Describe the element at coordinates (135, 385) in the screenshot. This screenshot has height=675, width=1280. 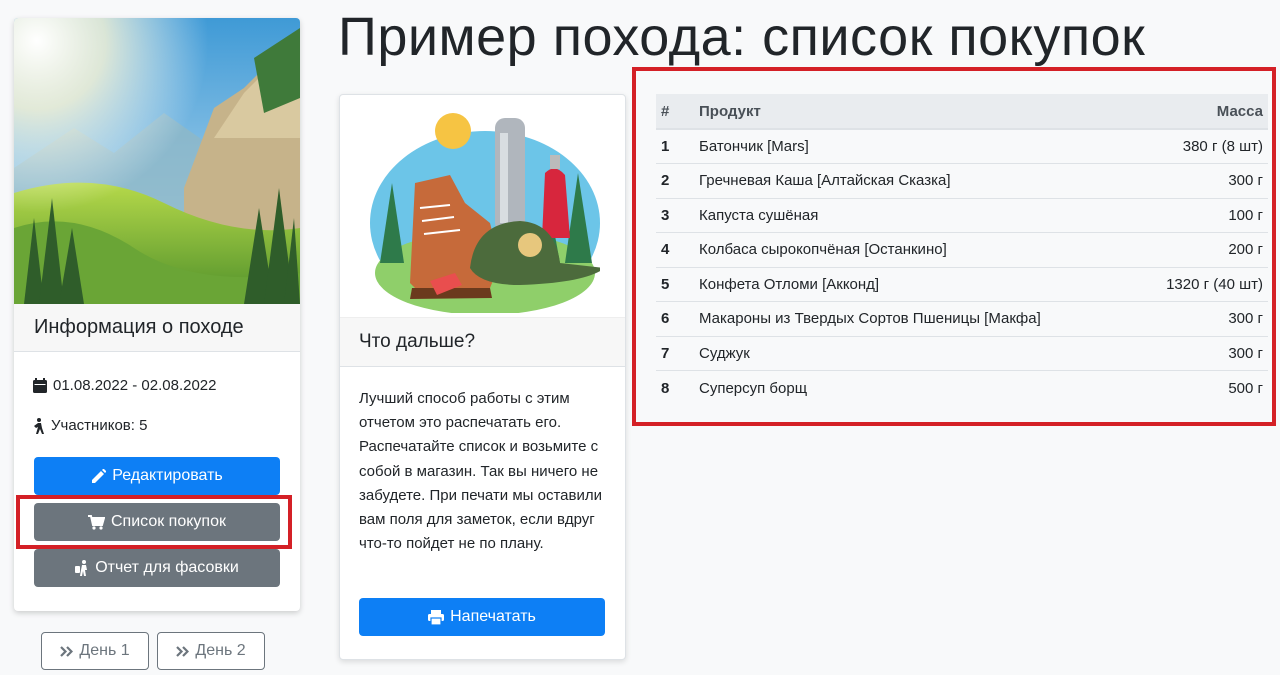
I see `trip-dates-text: 01.08.2022 - 02.08.2022` at that location.